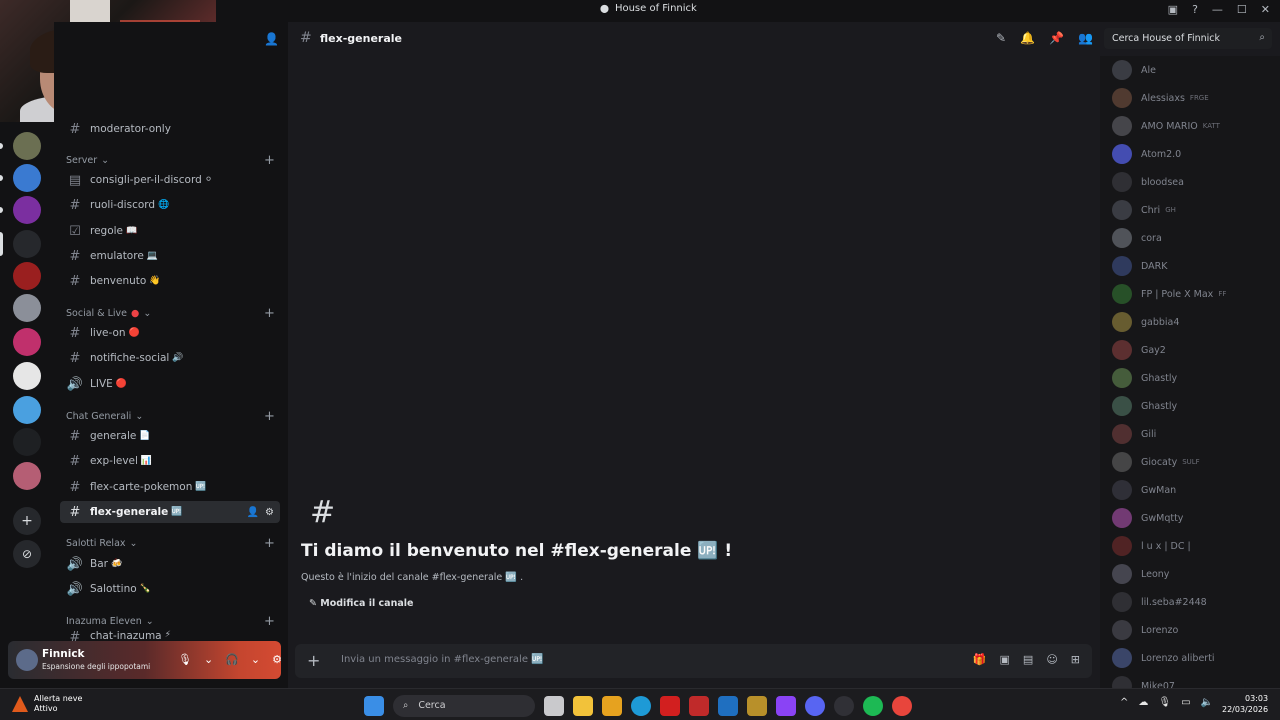  What do you see at coordinates (1245, 704) in the screenshot?
I see `clock: 03:03 22/03/2026` at bounding box center [1245, 704].